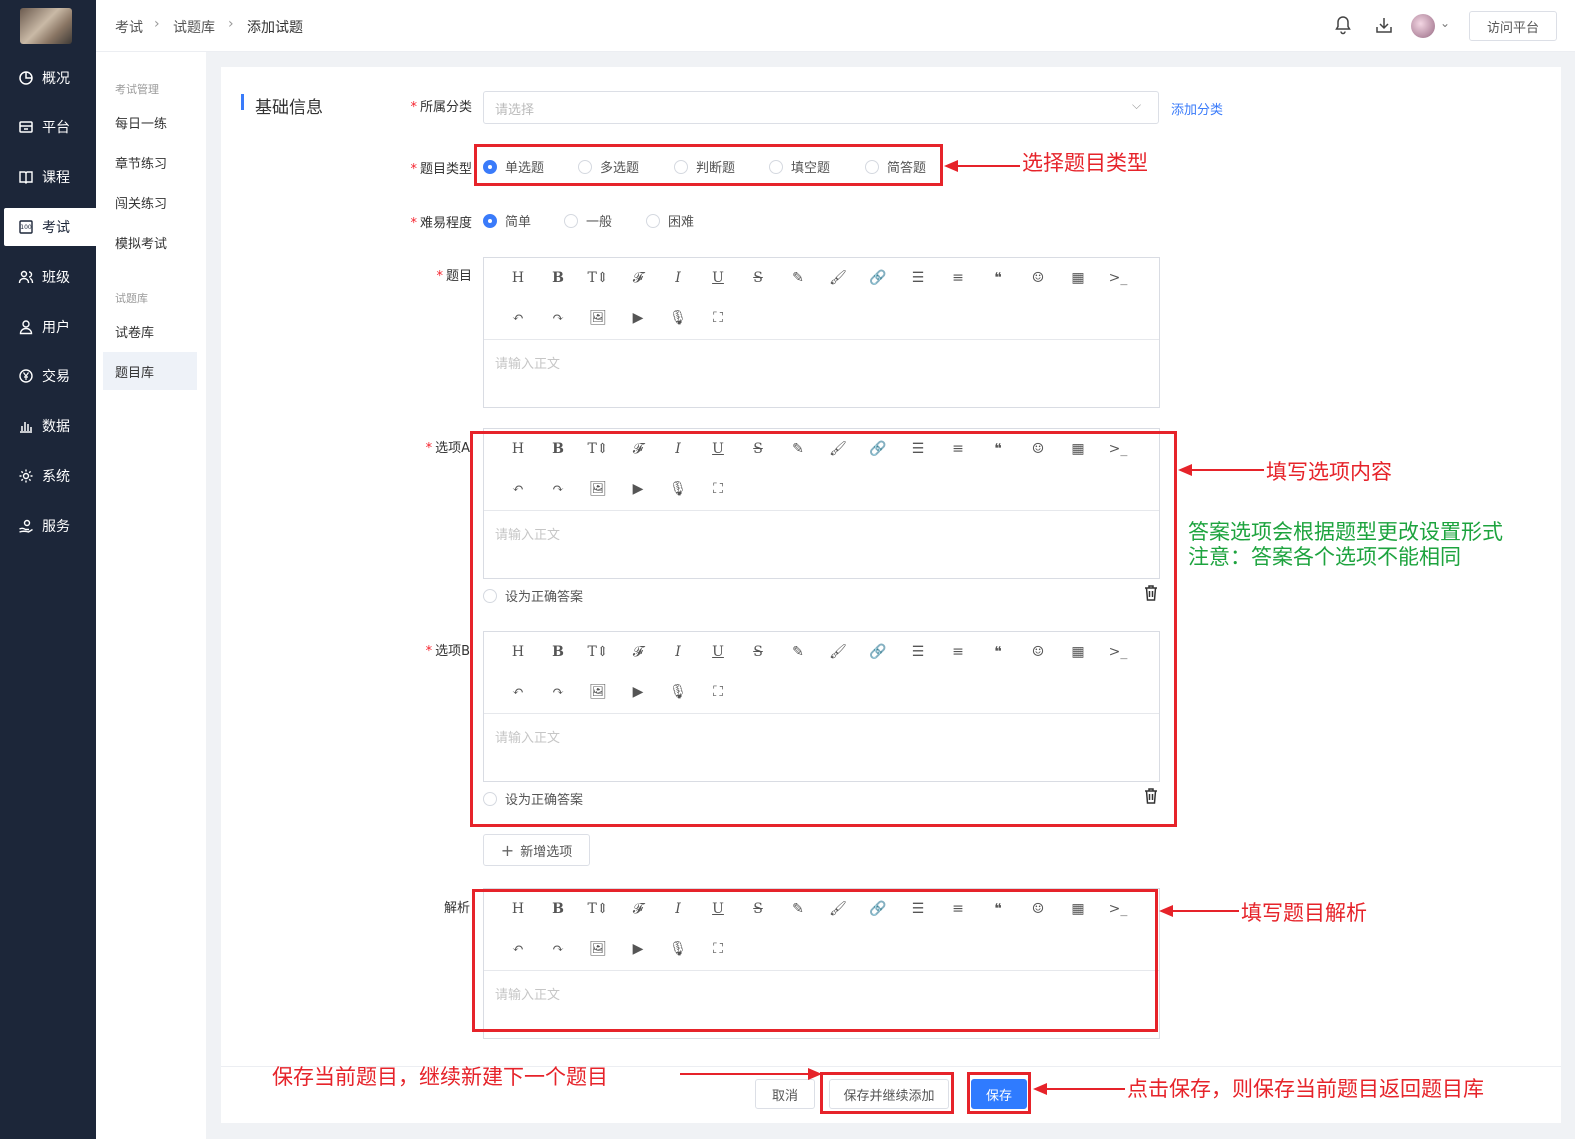 This screenshot has width=1575, height=1139. I want to click on link-icon: 🔗, so click(878, 278).